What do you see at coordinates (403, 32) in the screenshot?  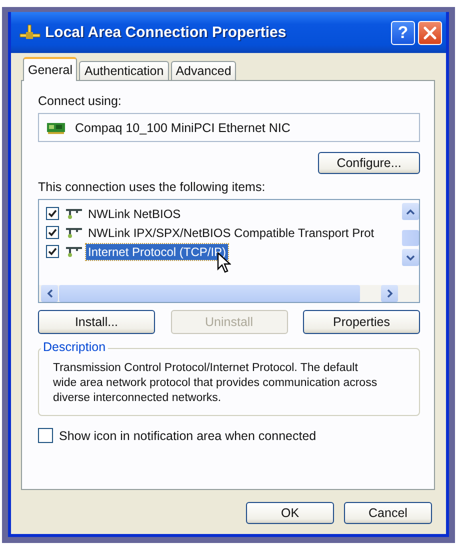 I see `help-button: ?` at bounding box center [403, 32].